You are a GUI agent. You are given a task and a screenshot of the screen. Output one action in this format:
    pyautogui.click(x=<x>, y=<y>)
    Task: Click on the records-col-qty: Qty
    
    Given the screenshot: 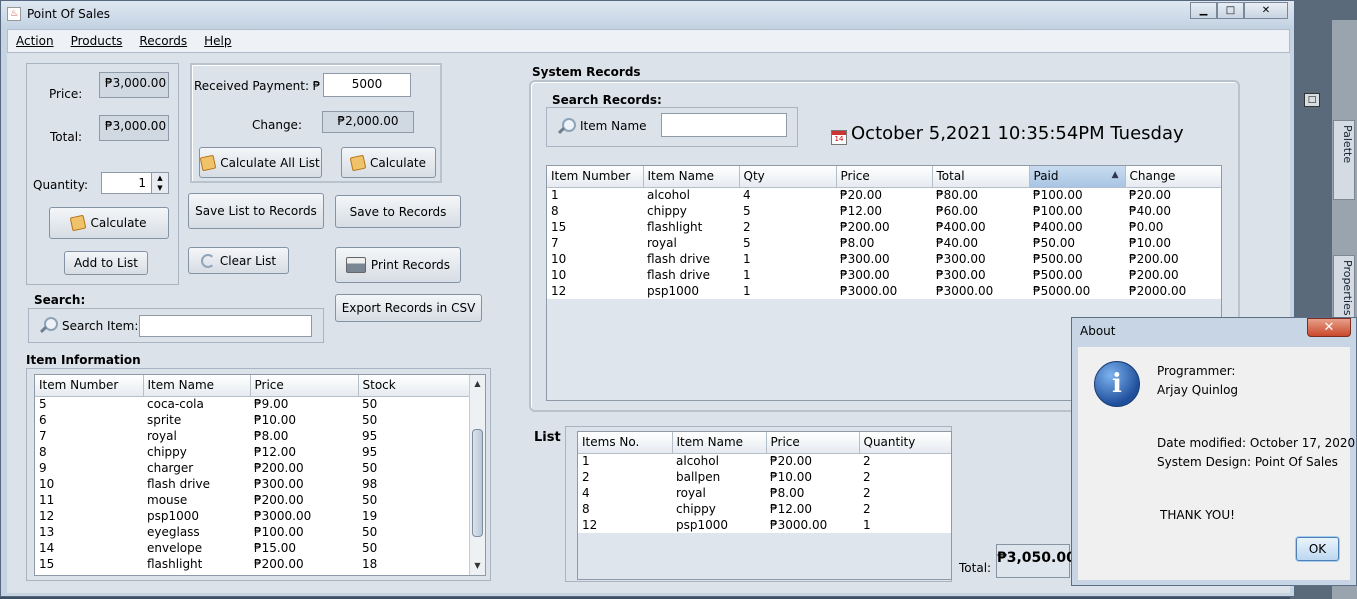 What is the action you would take?
    pyautogui.click(x=788, y=177)
    